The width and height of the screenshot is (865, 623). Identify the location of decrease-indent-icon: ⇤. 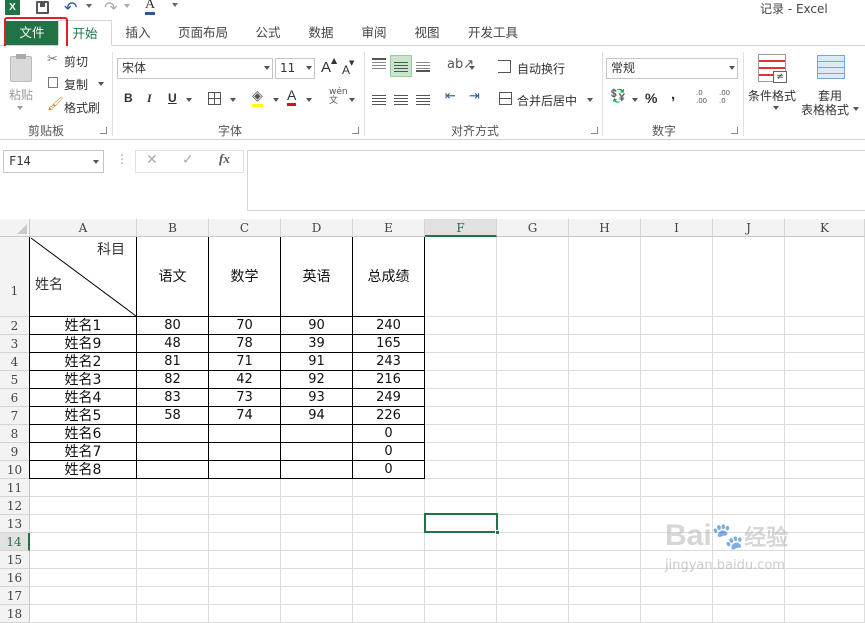
(450, 96).